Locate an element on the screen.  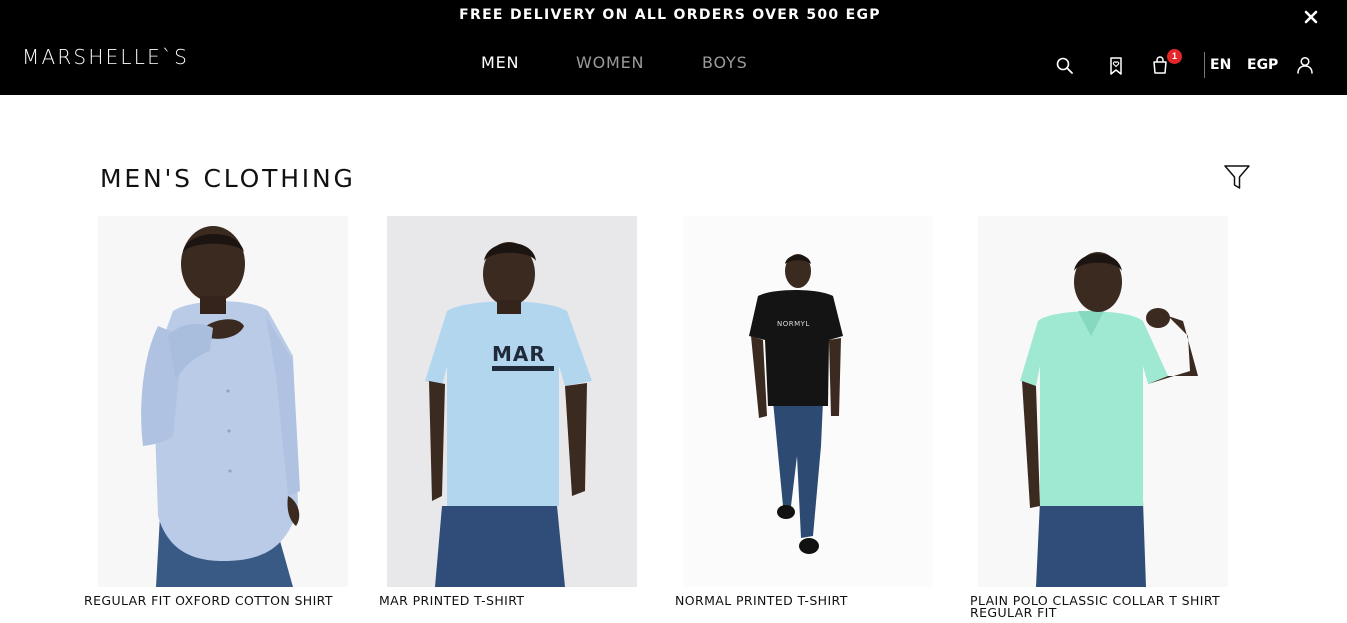
page-title: MEN'S CLOTHING is located at coordinates (228, 178).